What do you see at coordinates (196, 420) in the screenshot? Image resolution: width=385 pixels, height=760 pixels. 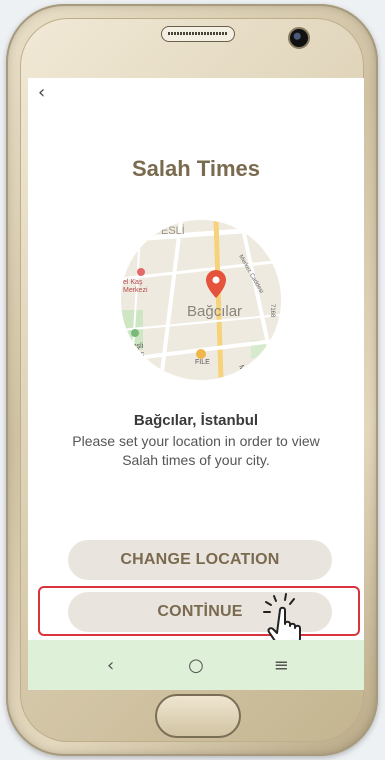 I see `location-name: Bağcılar, İstanbul` at bounding box center [196, 420].